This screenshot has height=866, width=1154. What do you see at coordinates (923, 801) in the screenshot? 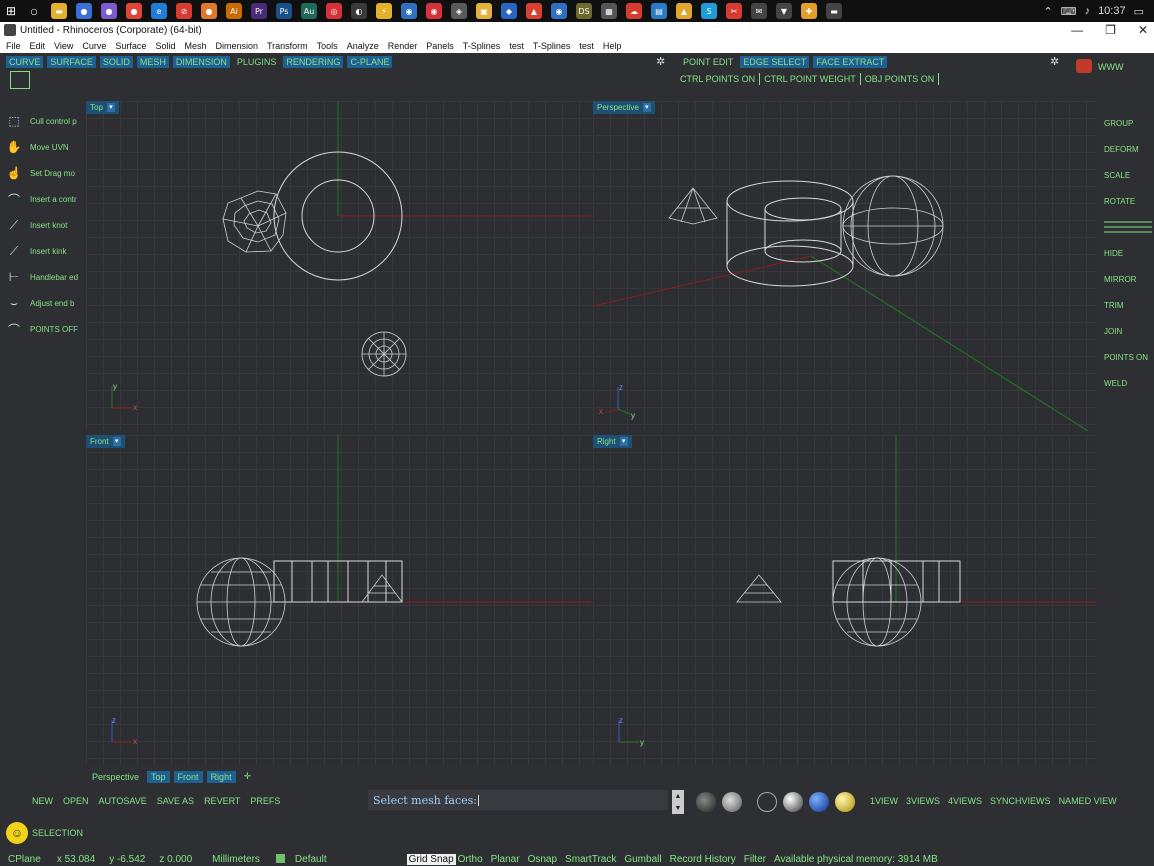
I see `3views-button: 3VIEWS` at bounding box center [923, 801].